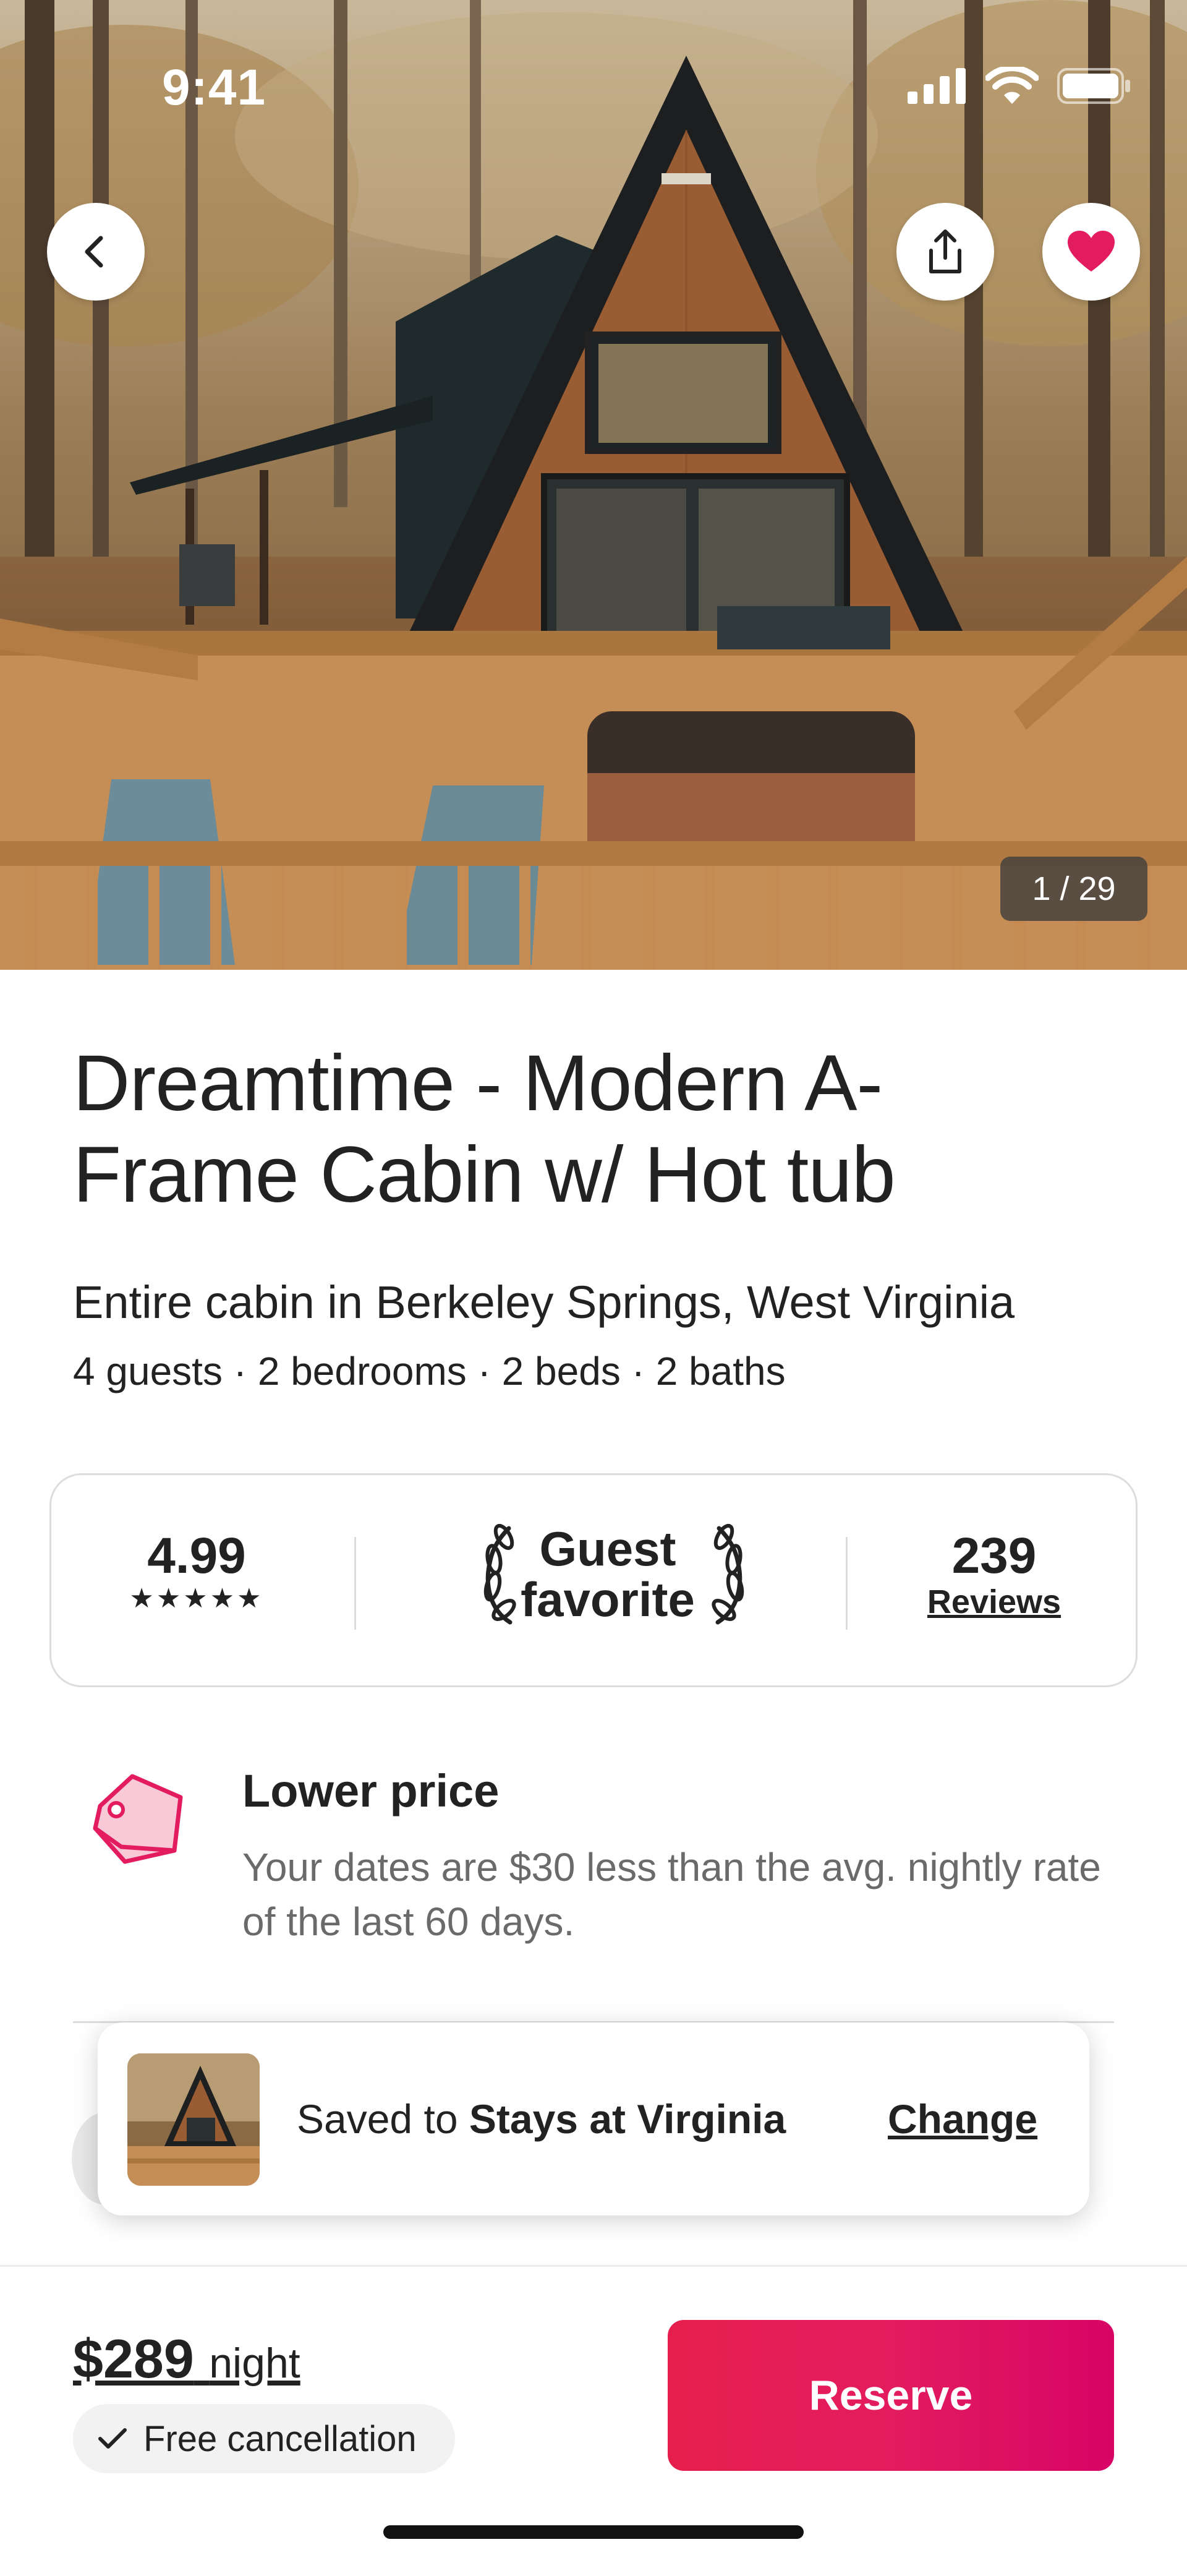 Image resolution: width=1187 pixels, height=2576 pixels. Describe the element at coordinates (430, 1371) in the screenshot. I see `listing-details: 4 guests · 2 bedrooms · 2 beds · 2 baths` at that location.